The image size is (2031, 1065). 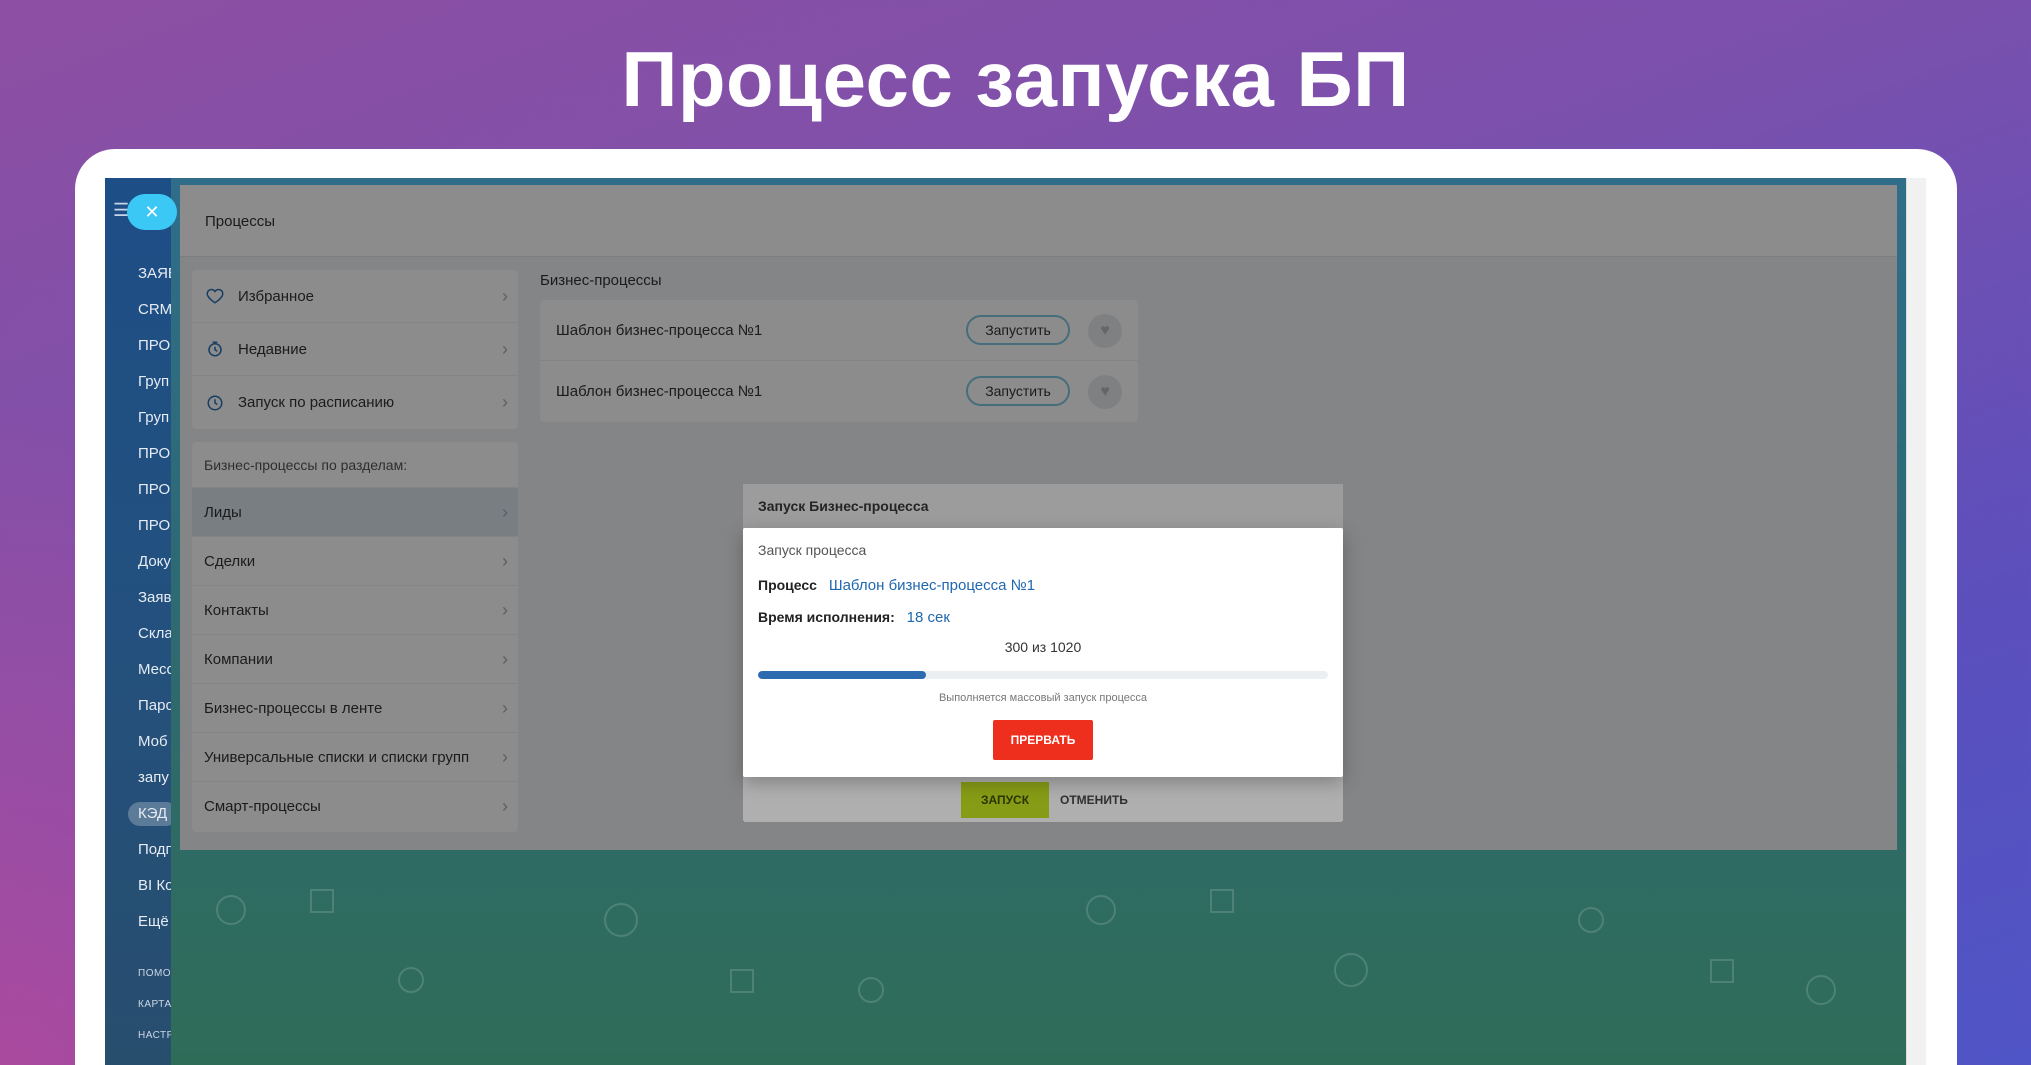 What do you see at coordinates (812, 550) in the screenshot?
I see `progress-dialog-subtitle: Запуск процесса` at bounding box center [812, 550].